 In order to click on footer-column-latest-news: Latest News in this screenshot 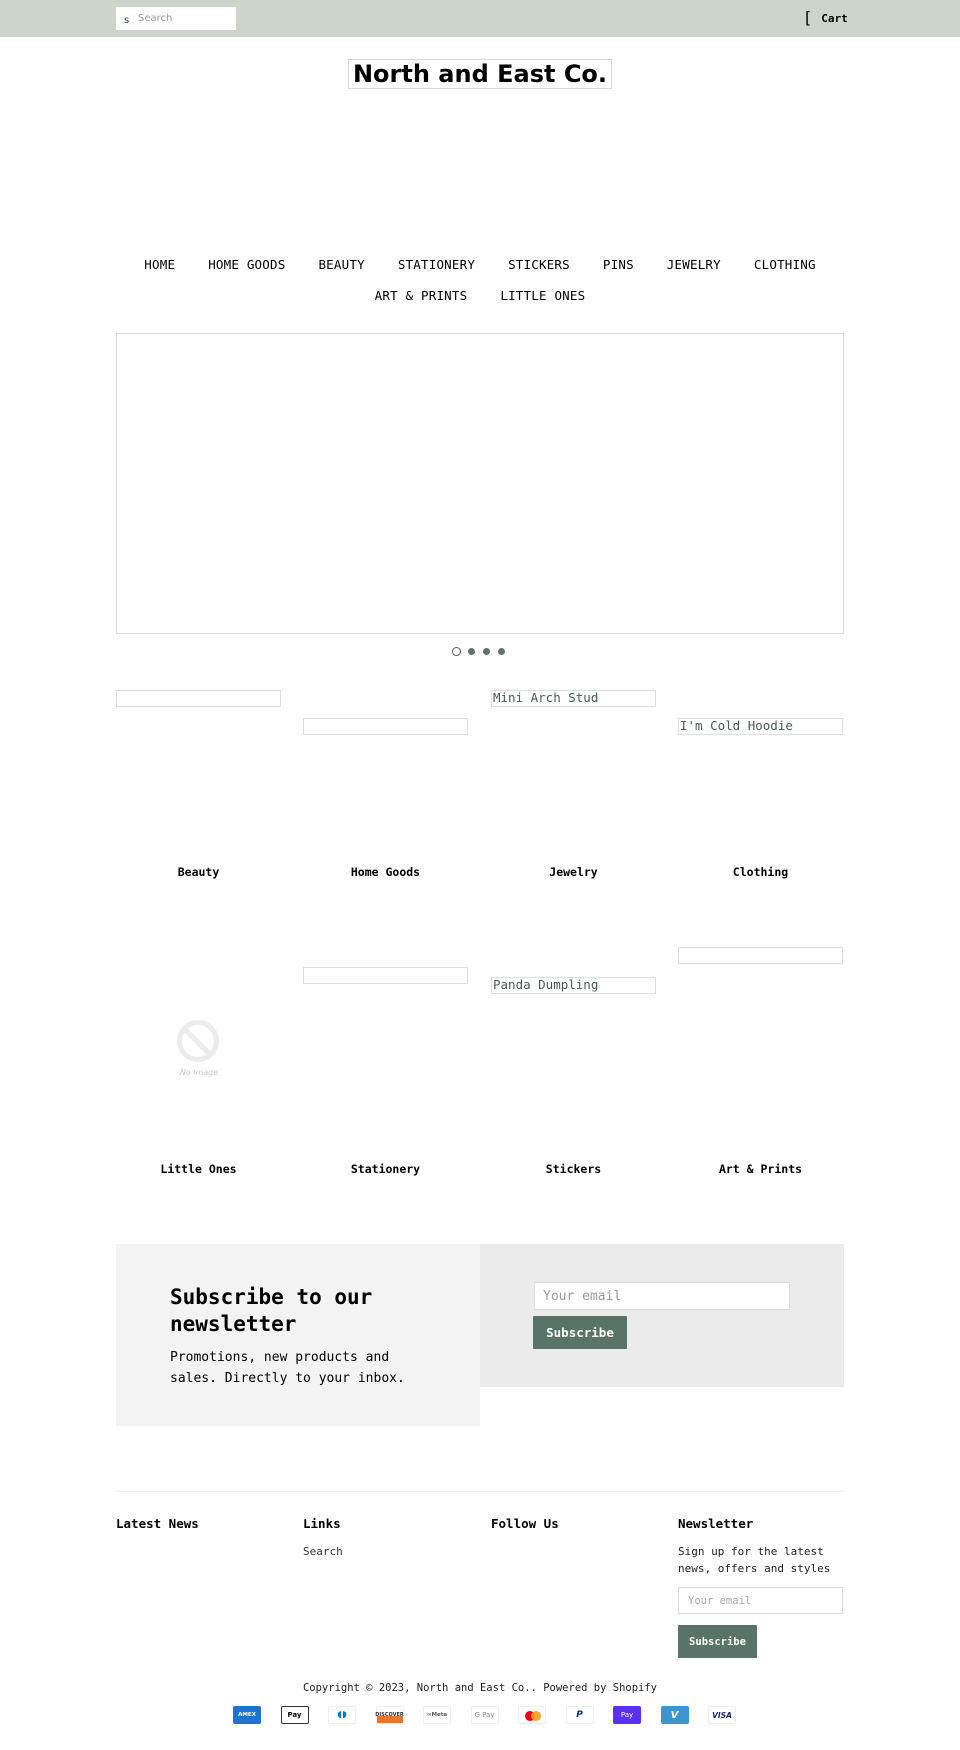, I will do `click(201, 1523)`.